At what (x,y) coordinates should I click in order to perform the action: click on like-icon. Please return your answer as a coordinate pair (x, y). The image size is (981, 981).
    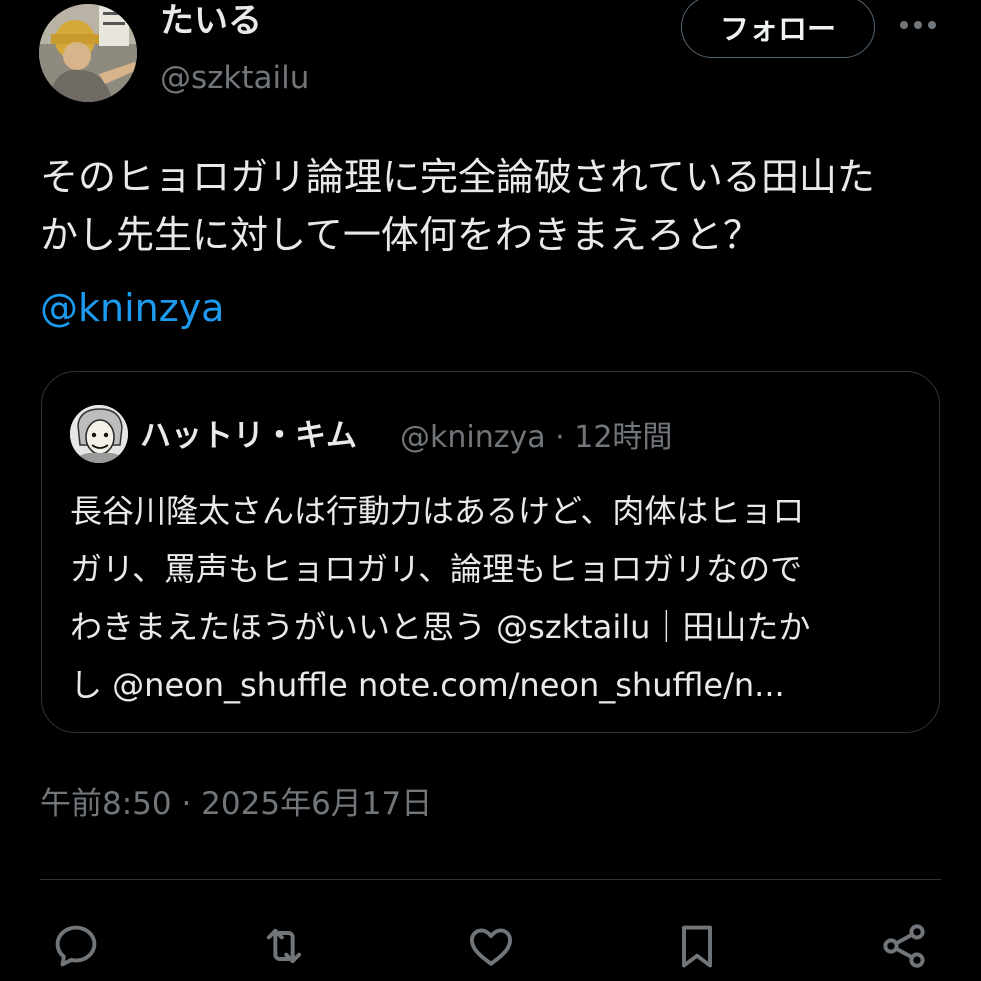
    Looking at the image, I should click on (491, 947).